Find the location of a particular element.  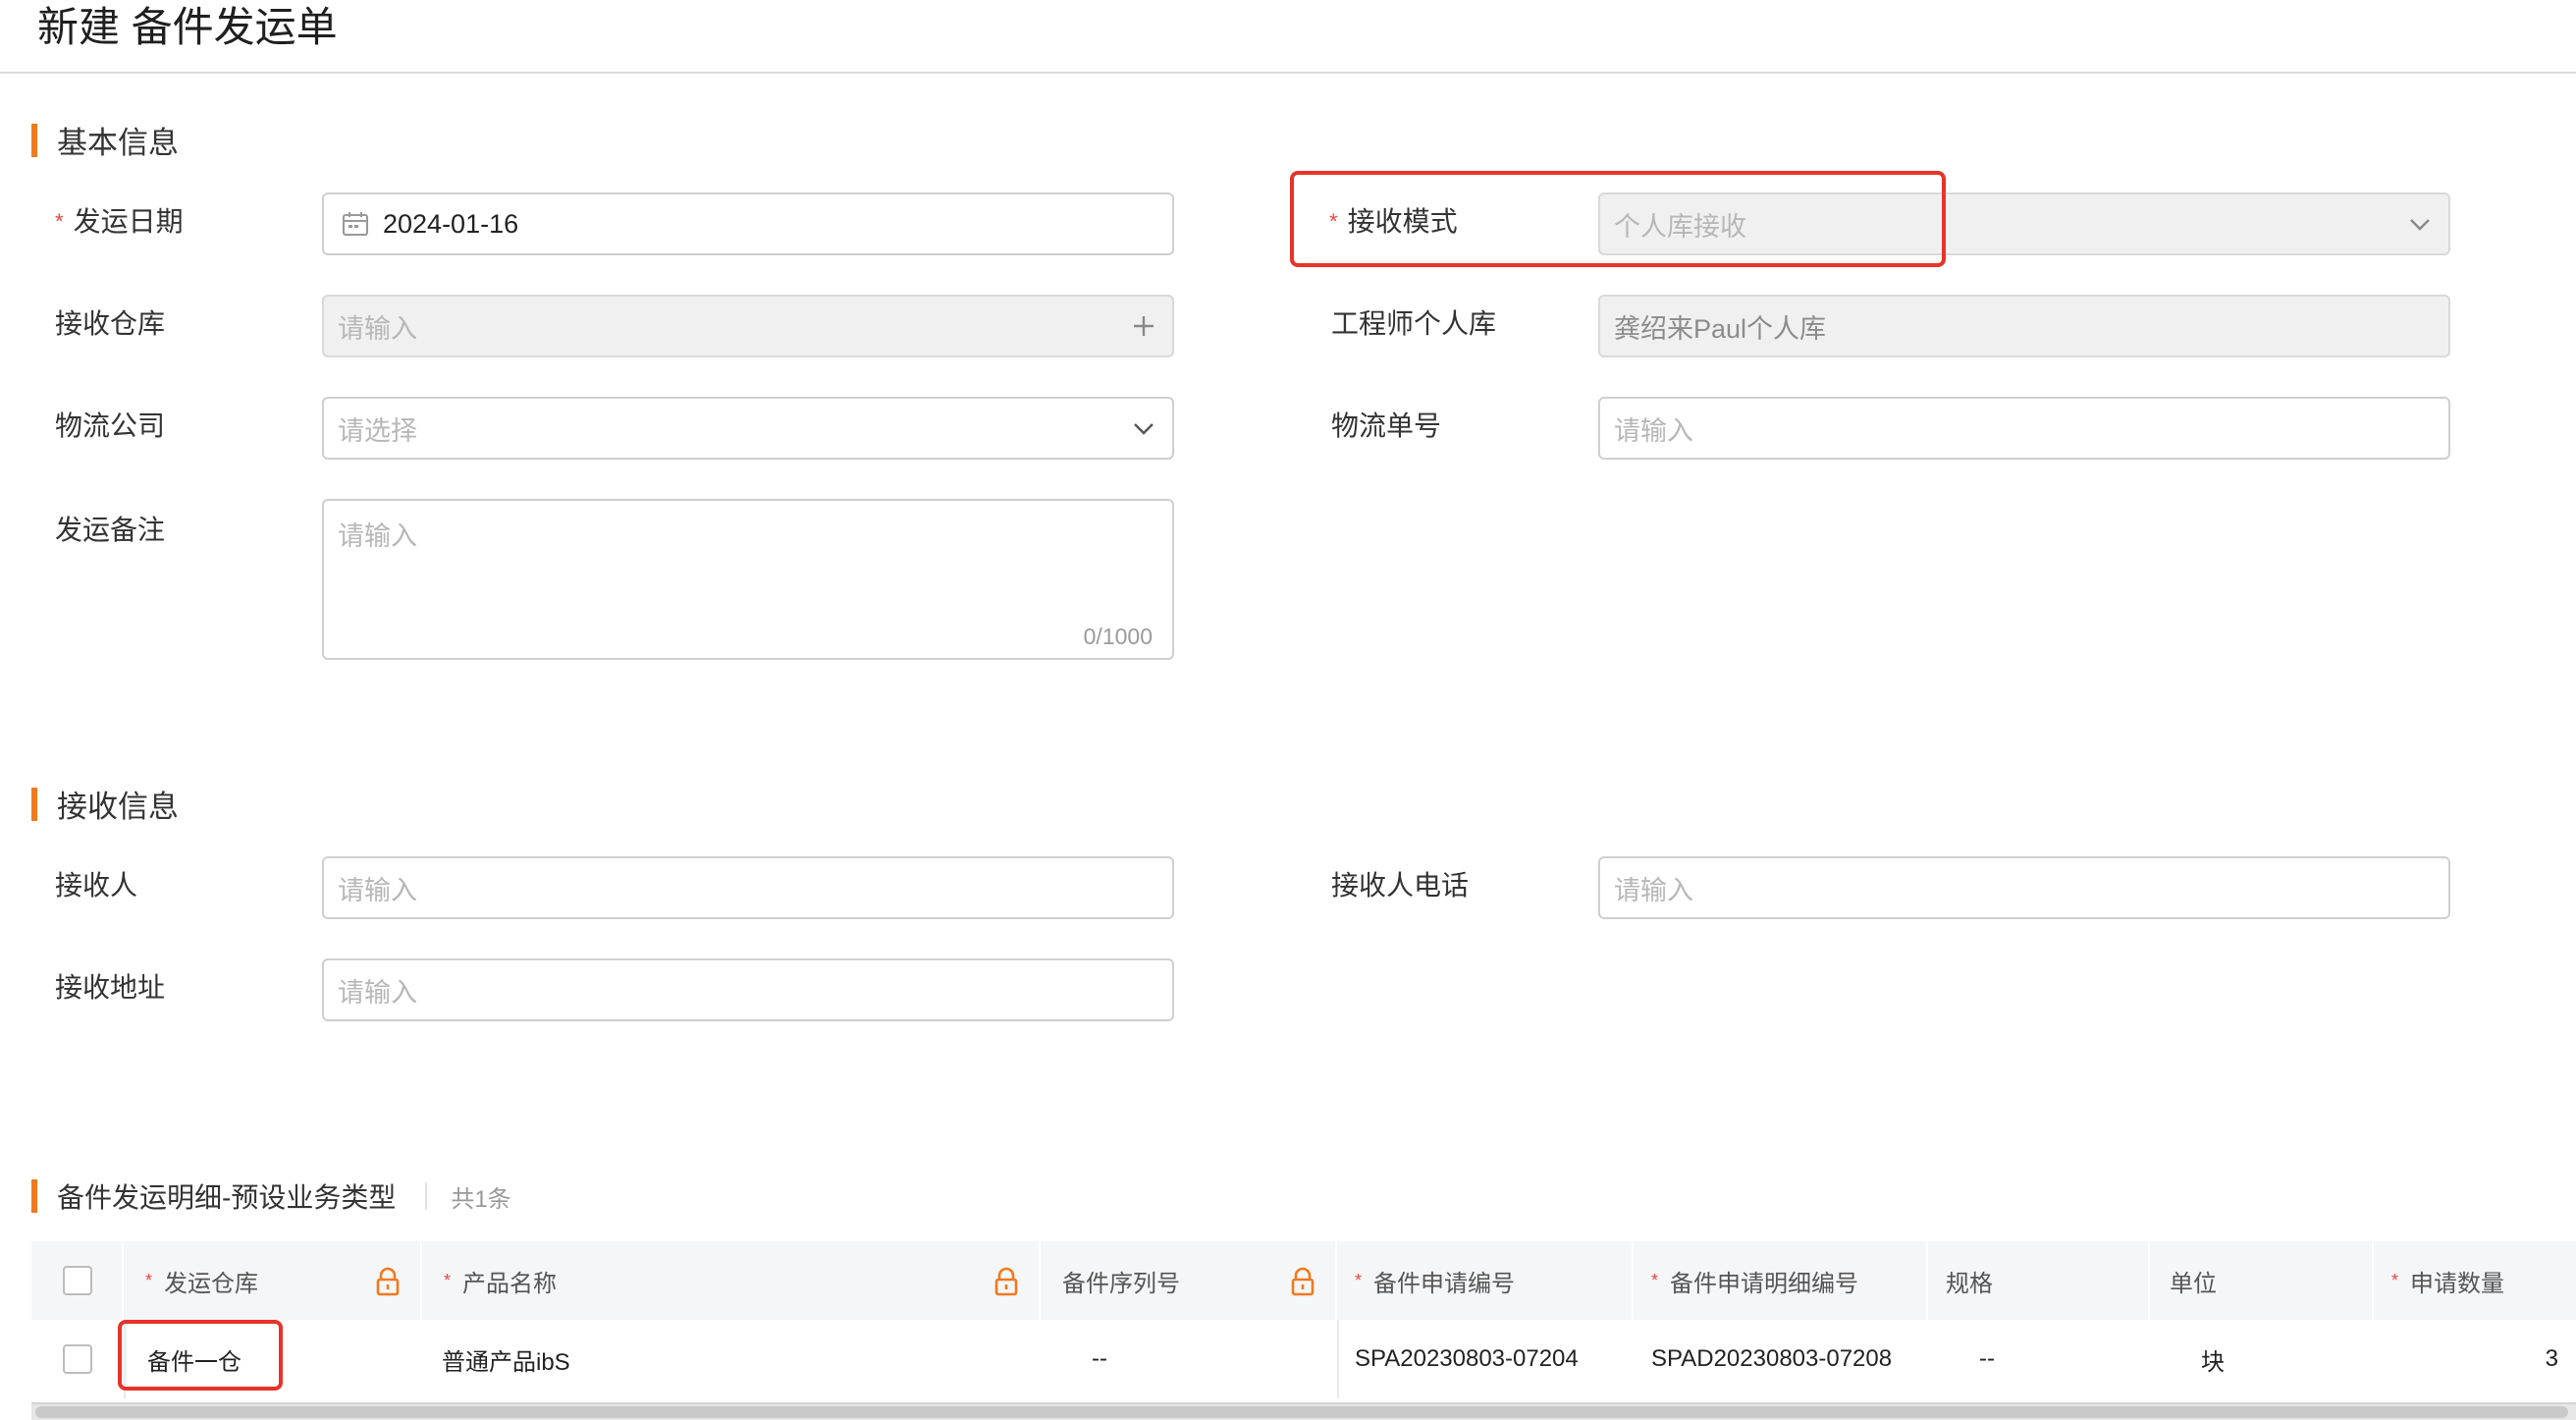

receiver-input: 请输入 is located at coordinates (748, 887).